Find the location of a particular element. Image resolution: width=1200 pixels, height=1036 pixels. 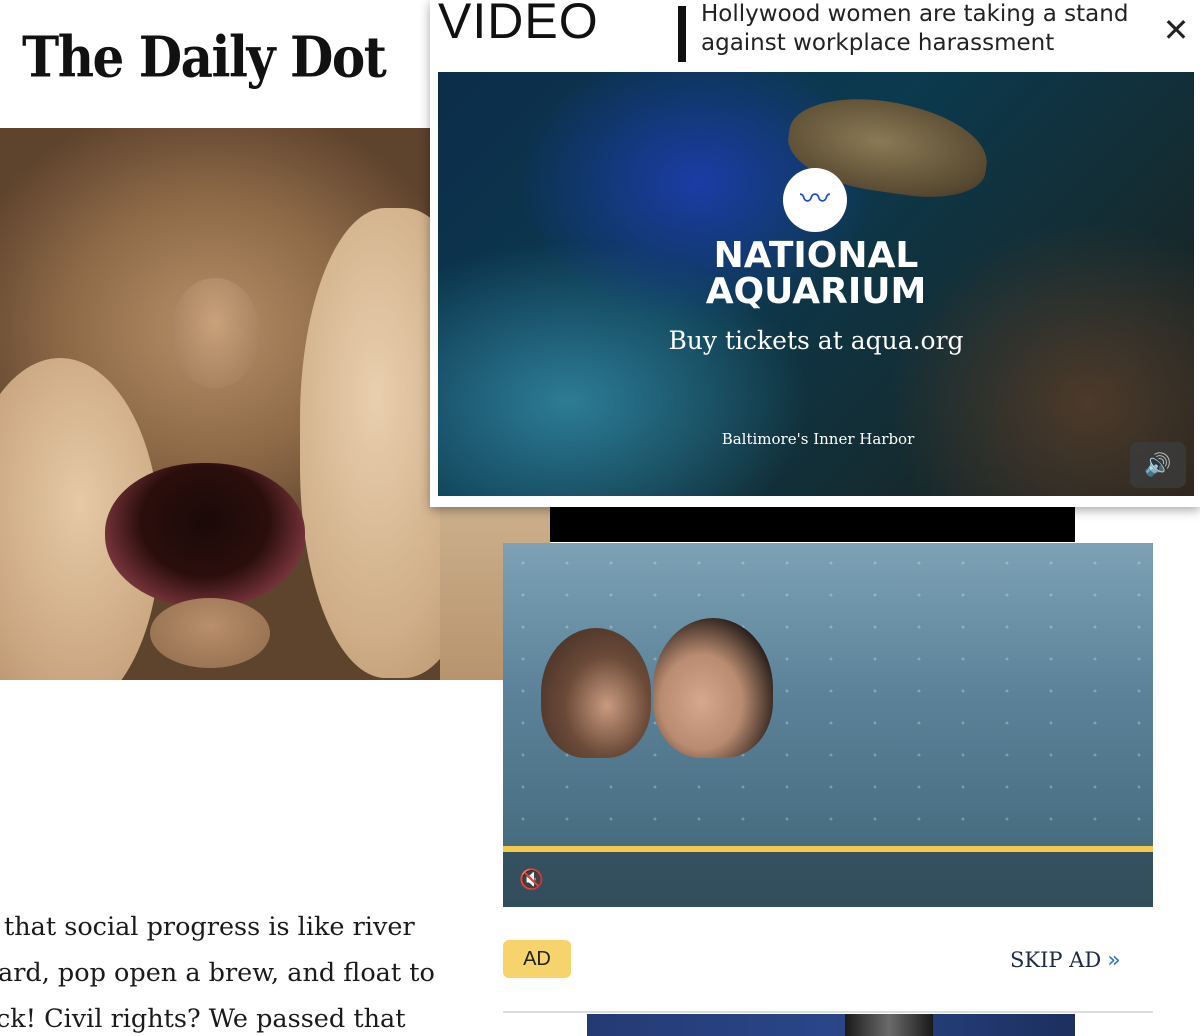

next-content-thumbnail is located at coordinates (831, 1025).